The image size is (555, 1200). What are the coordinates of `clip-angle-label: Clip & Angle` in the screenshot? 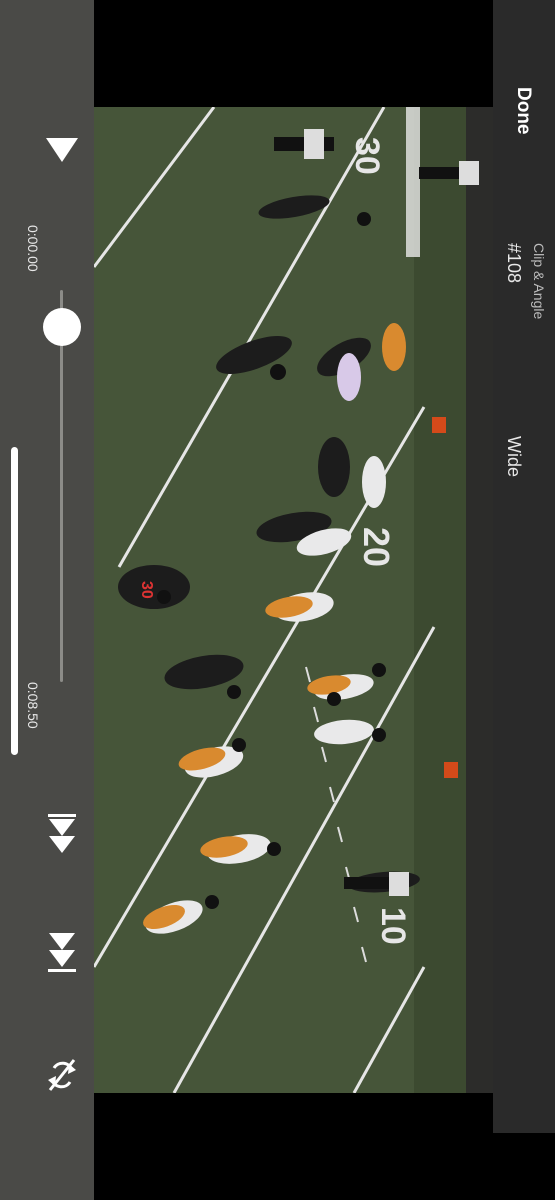 It's located at (539, 281).